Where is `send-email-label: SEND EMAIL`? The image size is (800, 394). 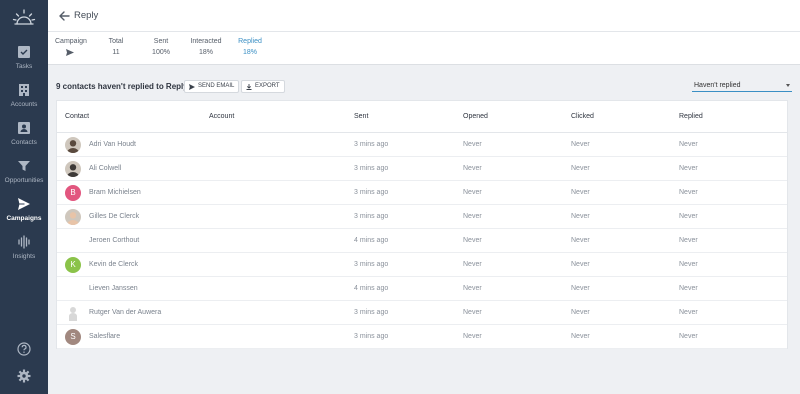 send-email-label: SEND EMAIL is located at coordinates (216, 86).